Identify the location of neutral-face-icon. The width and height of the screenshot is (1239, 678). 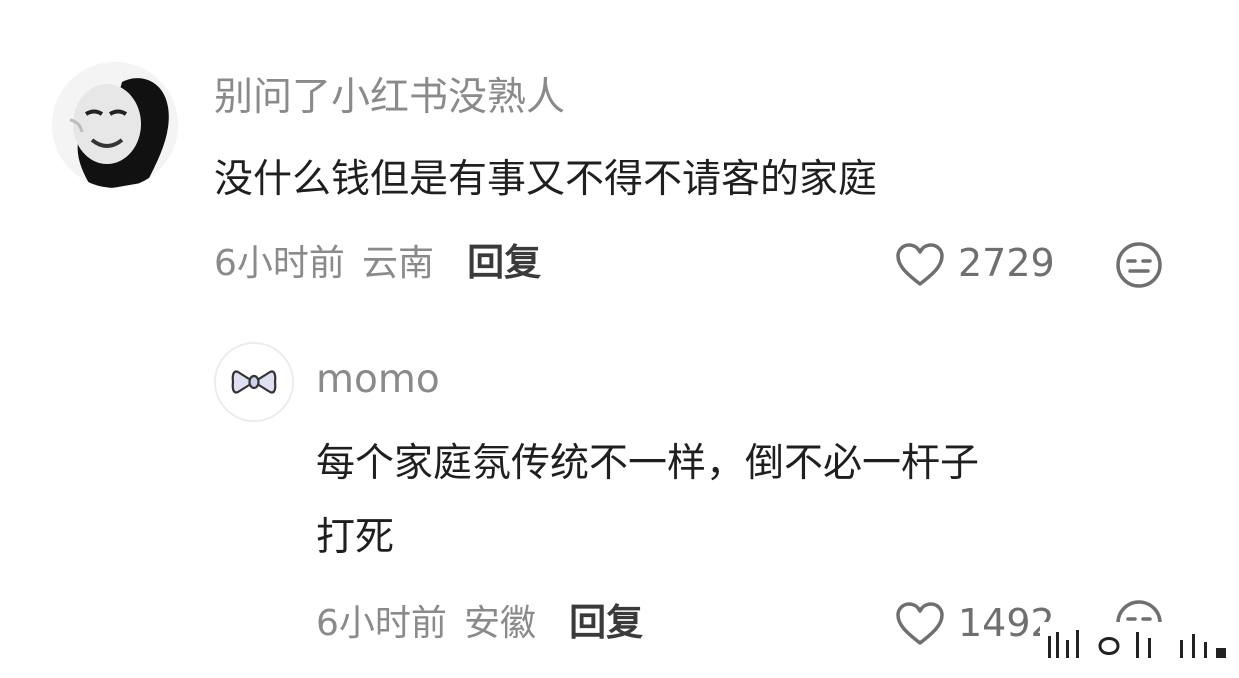
(1139, 265).